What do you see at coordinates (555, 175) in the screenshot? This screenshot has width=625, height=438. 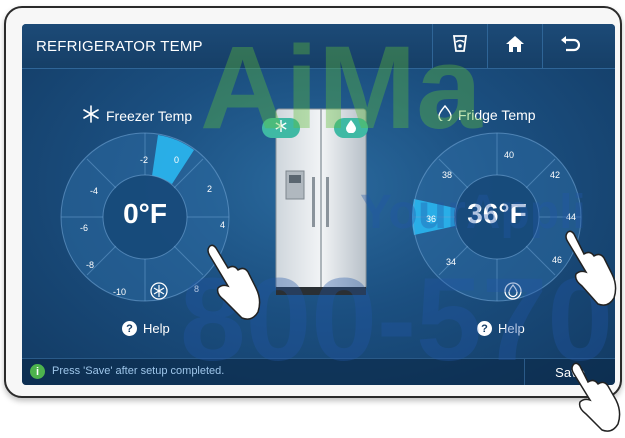 I see `fridge-tick: 42` at bounding box center [555, 175].